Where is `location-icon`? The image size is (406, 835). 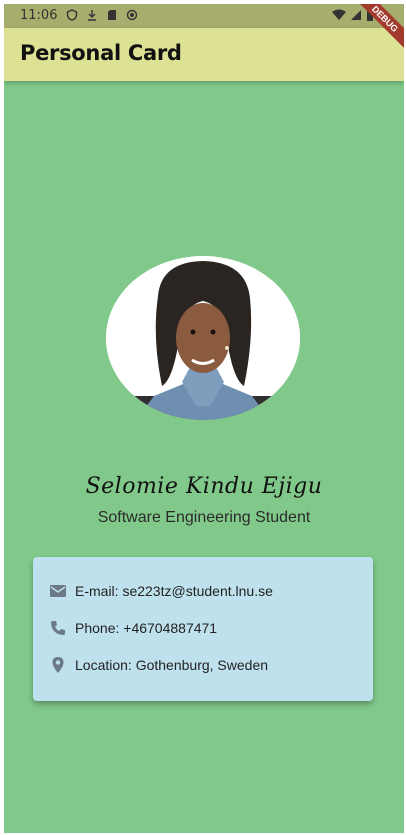
location-icon is located at coordinates (58, 665).